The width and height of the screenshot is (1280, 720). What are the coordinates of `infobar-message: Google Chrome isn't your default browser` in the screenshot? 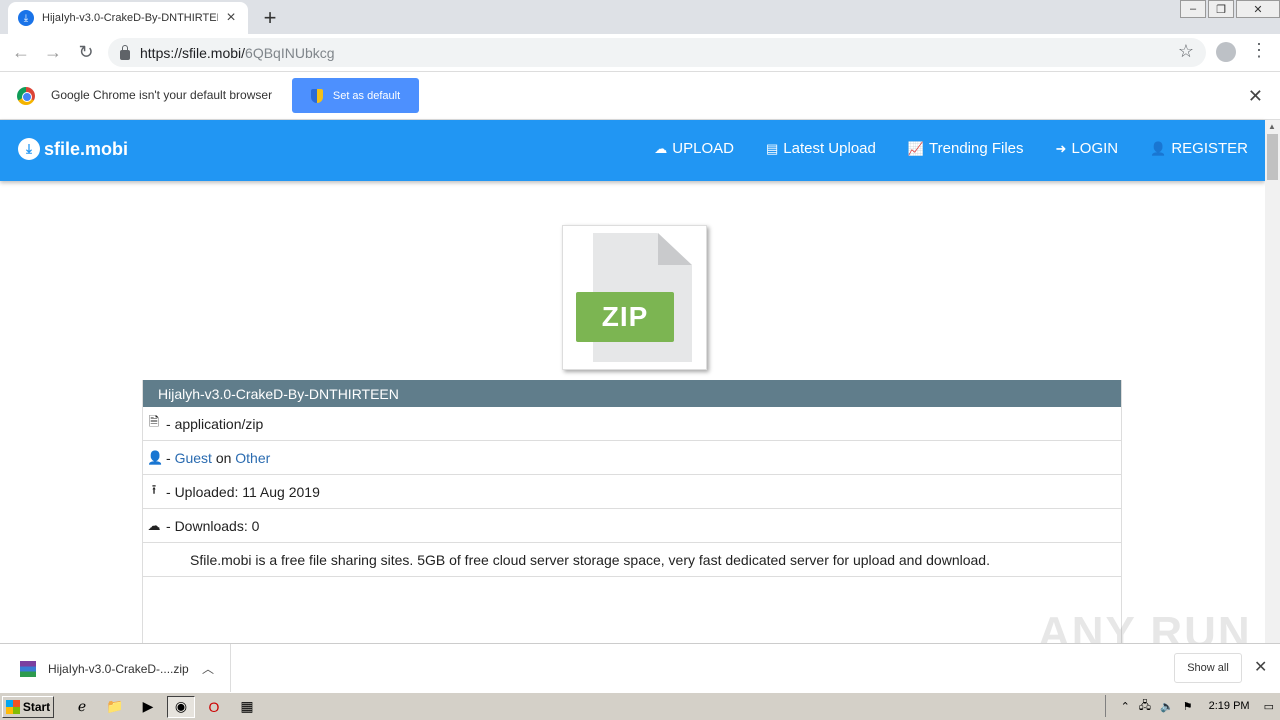 It's located at (162, 95).